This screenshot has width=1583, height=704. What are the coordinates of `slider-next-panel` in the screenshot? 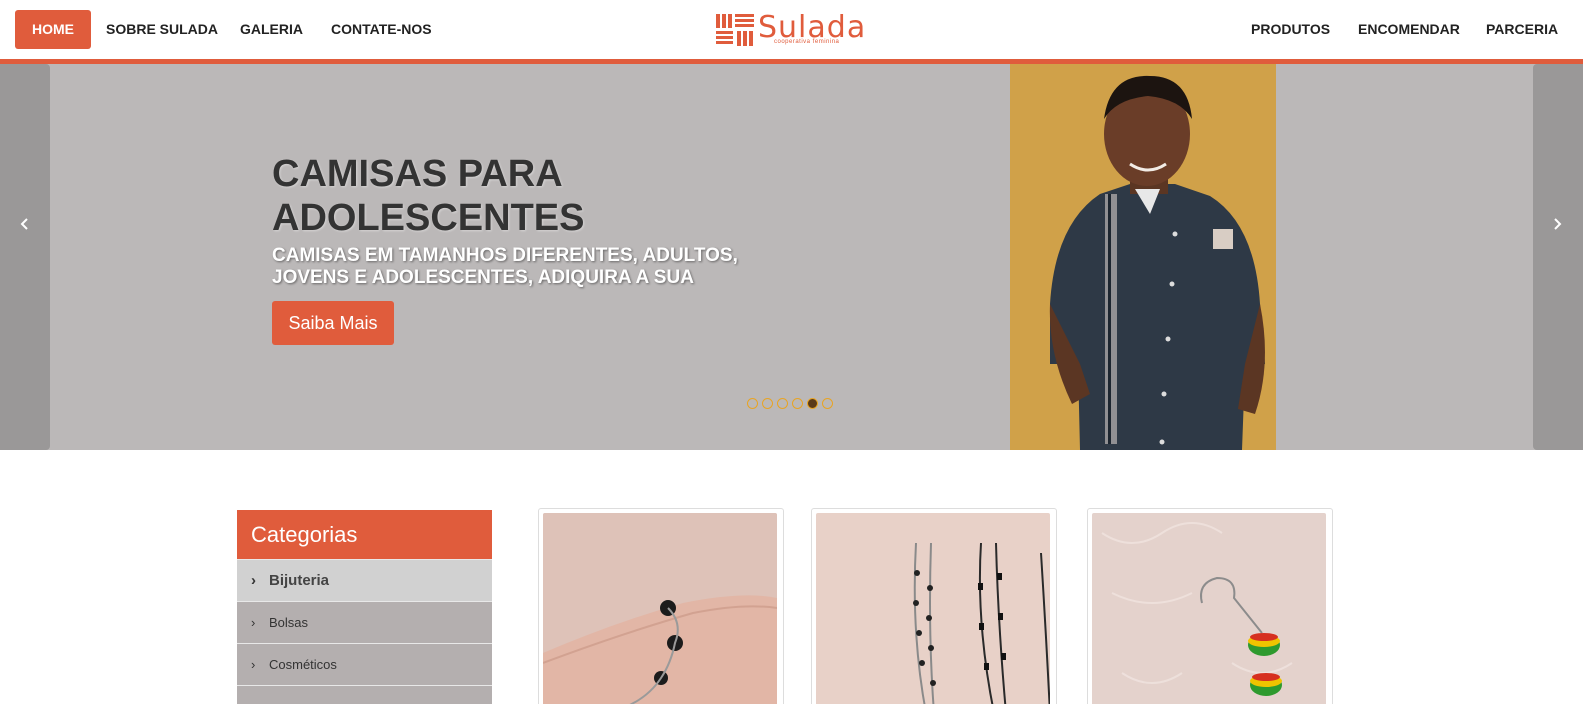 It's located at (1558, 257).